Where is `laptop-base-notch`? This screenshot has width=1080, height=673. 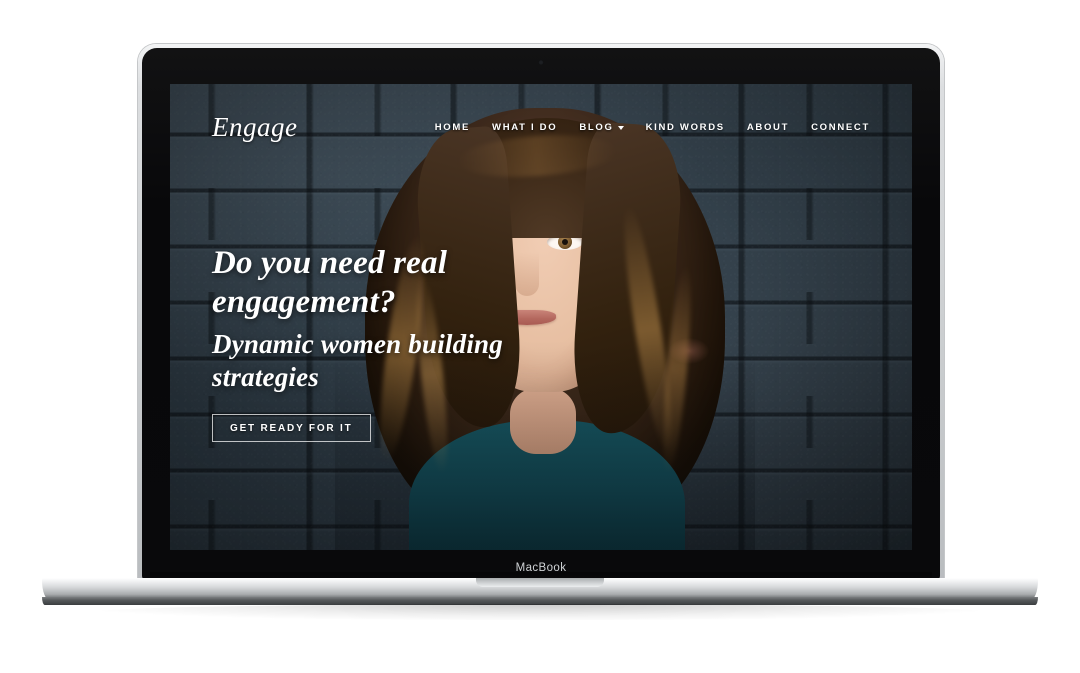
laptop-base-notch is located at coordinates (540, 582).